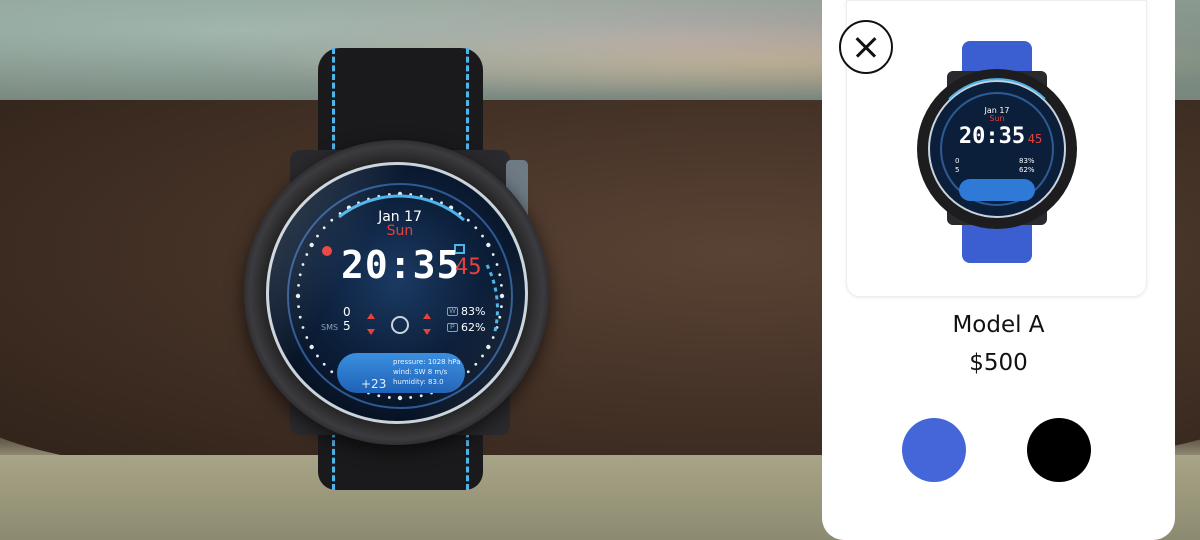 The width and height of the screenshot is (1200, 540). Describe the element at coordinates (998, 363) in the screenshot. I see `product-price: $500` at that location.